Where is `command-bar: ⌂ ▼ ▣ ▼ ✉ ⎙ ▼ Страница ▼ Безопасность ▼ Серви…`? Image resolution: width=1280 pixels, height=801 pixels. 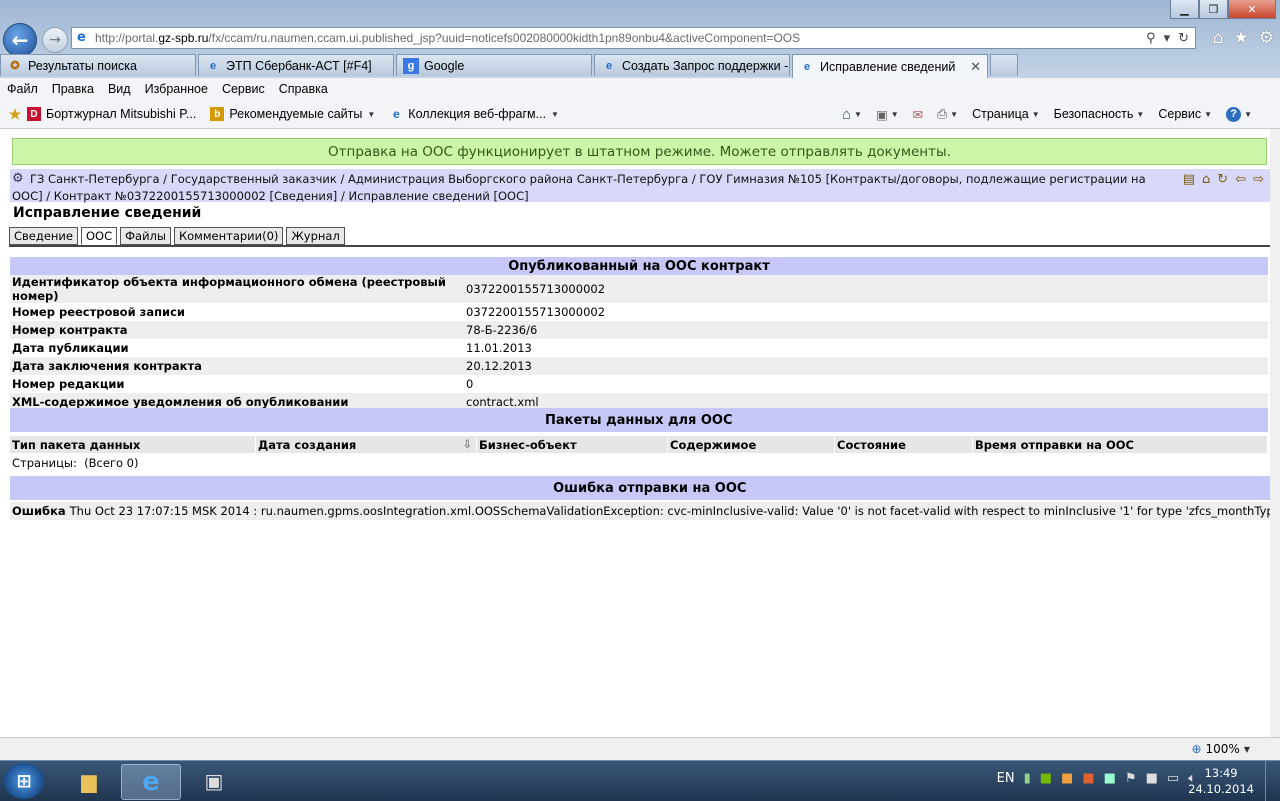
command-bar: ⌂ ▼ ▣ ▼ ✉ ⎙ ▼ Страница ▼ Безопасность ▼ Серви… is located at coordinates (1047, 114).